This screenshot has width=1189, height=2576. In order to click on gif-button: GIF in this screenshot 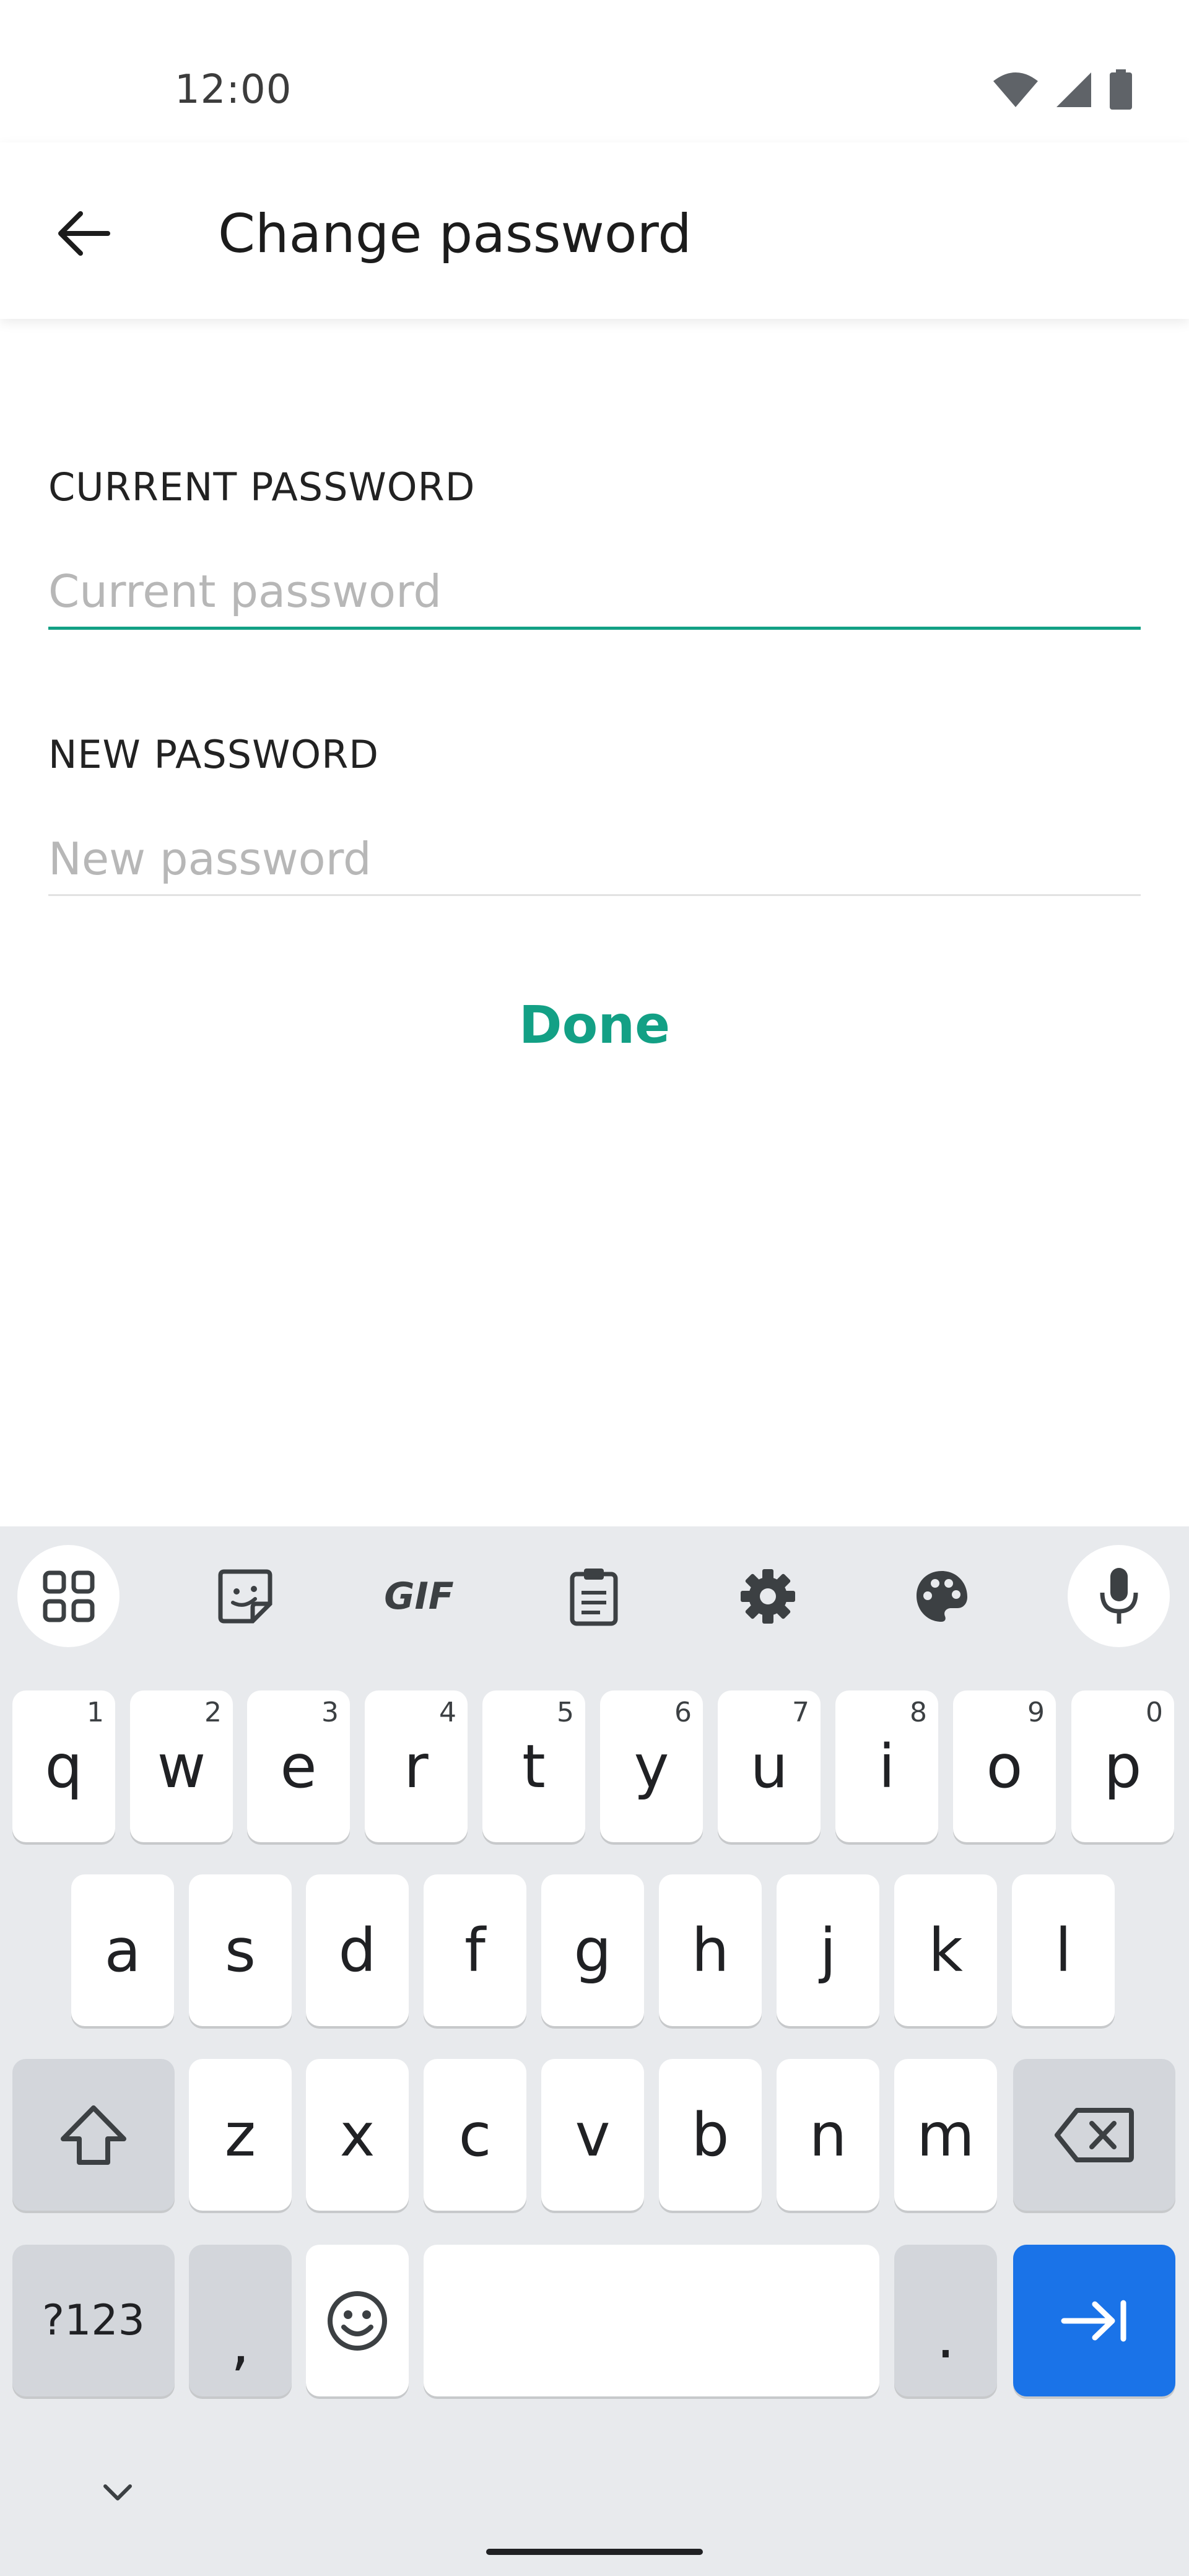, I will do `click(419, 1596)`.